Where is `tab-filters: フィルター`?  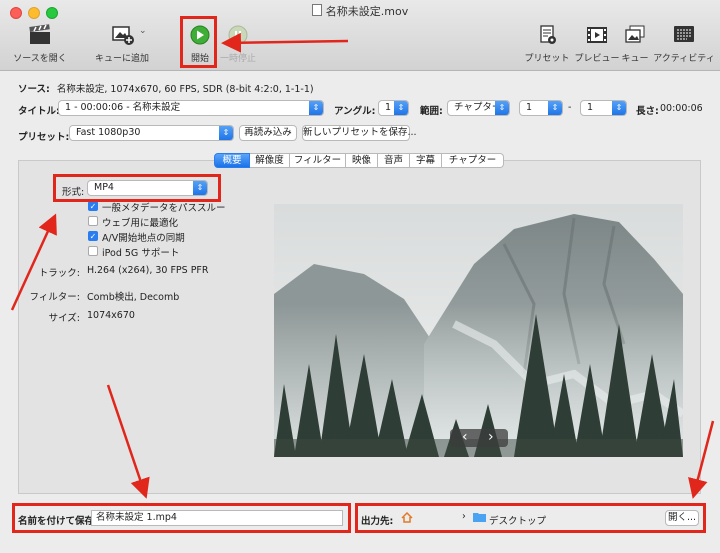
tab-filters: フィルター is located at coordinates (318, 160).